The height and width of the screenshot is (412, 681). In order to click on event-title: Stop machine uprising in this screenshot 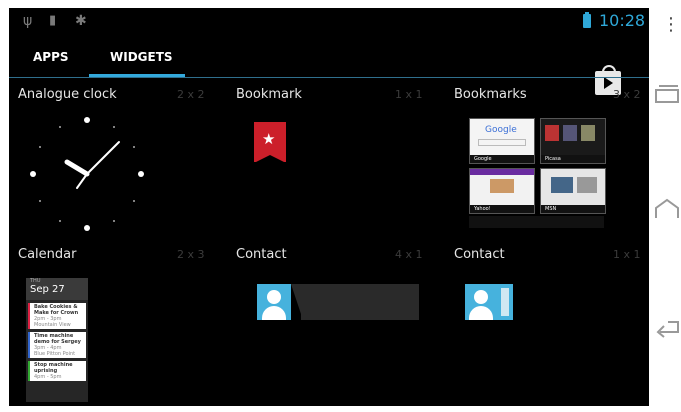, I will do `click(53, 368)`.